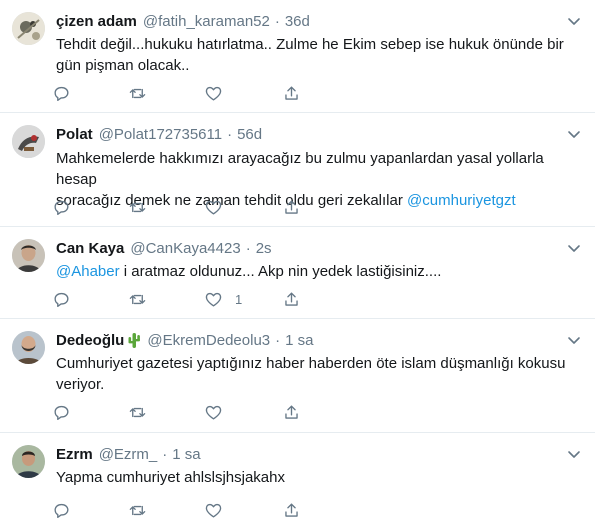 The width and height of the screenshot is (595, 525). I want to click on display-name: Dedeoğlu, so click(90, 340).